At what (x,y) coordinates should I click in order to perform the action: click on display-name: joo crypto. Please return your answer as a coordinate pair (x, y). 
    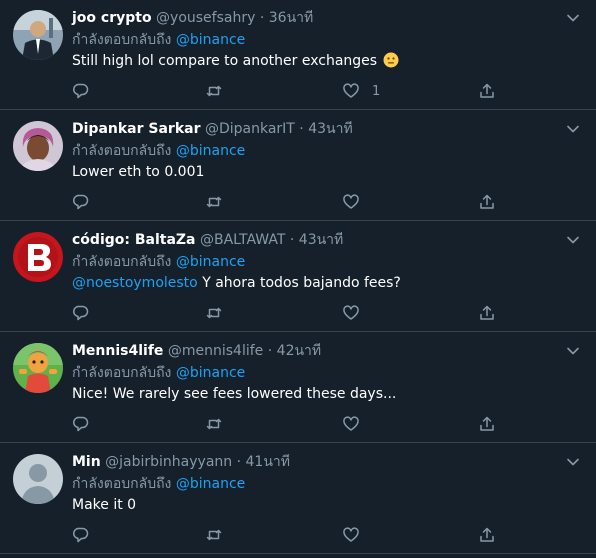
    Looking at the image, I should click on (112, 18).